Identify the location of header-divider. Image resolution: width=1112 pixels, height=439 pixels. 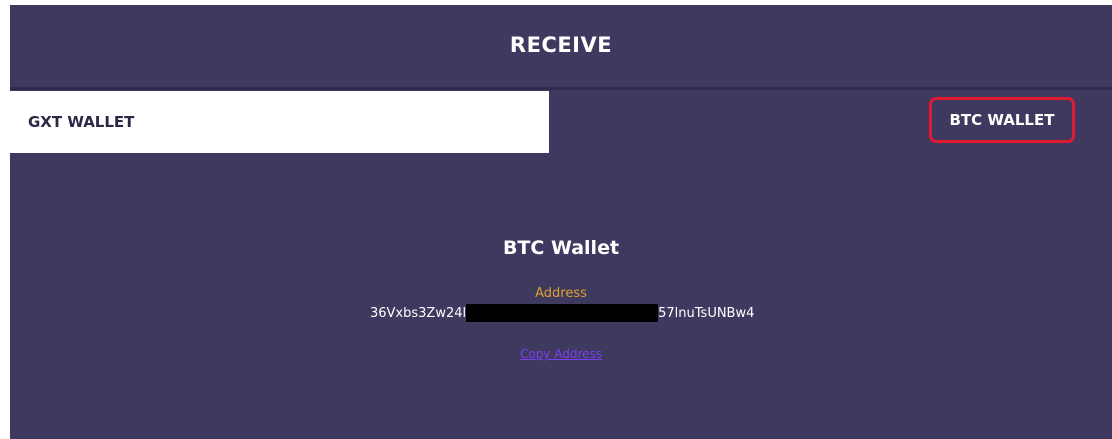
(561, 88).